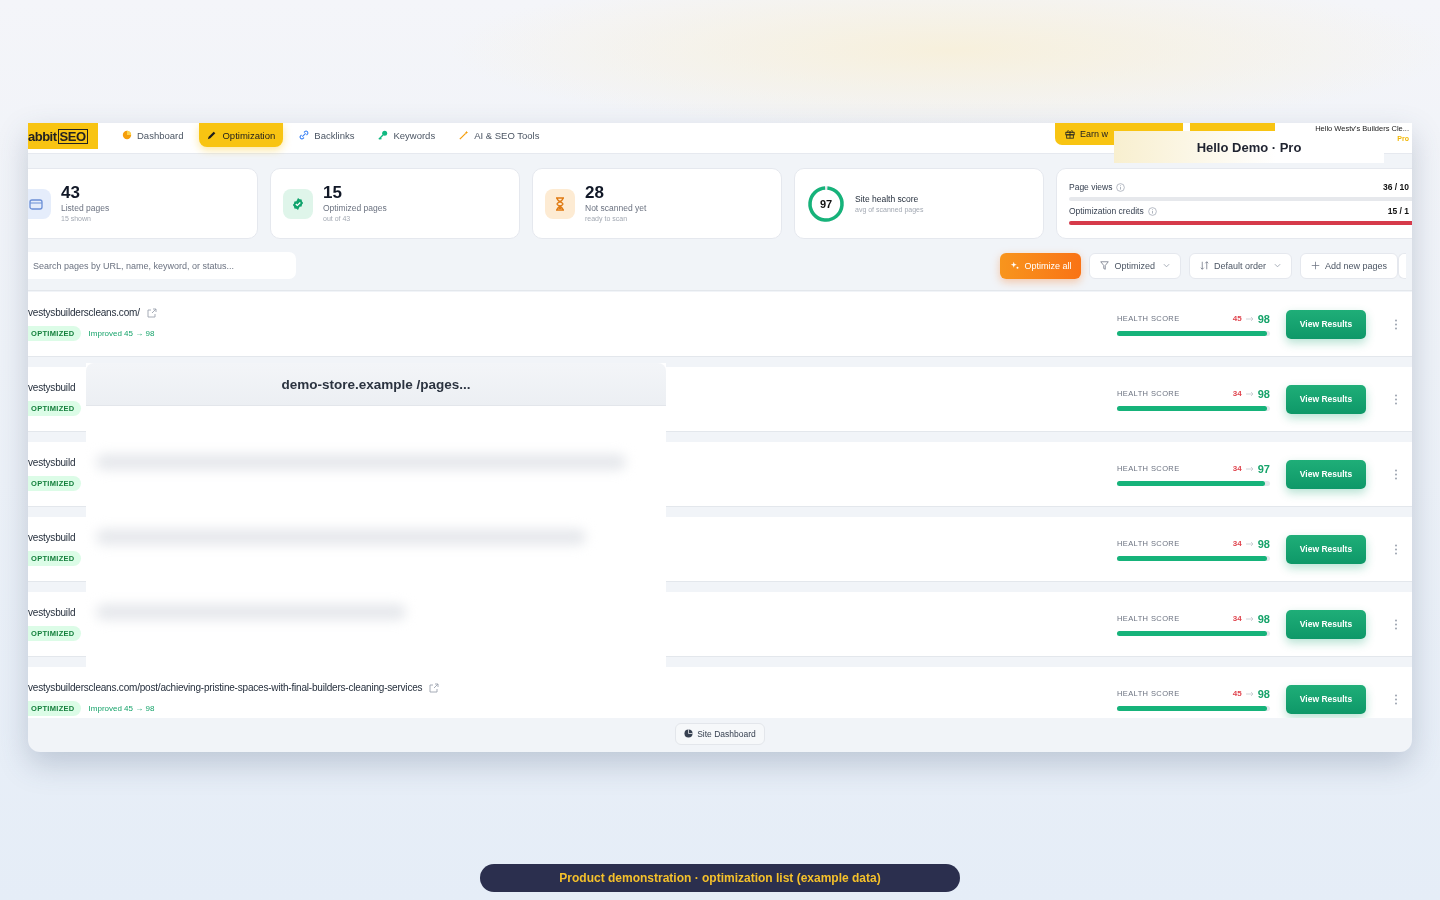 Image resolution: width=1440 pixels, height=900 pixels. What do you see at coordinates (225, 687) in the screenshot?
I see `page-url: vestysbuilderscleans.com/post/achieving-pristine-spaces-with-final-builders-cleaning-services` at bounding box center [225, 687].